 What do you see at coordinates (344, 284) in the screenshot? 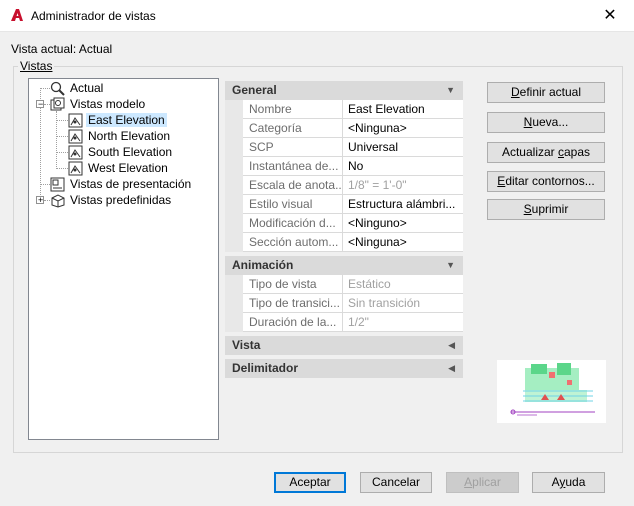
I see `prop-row-tipo-vista: Tipo de vista Estático` at bounding box center [344, 284].